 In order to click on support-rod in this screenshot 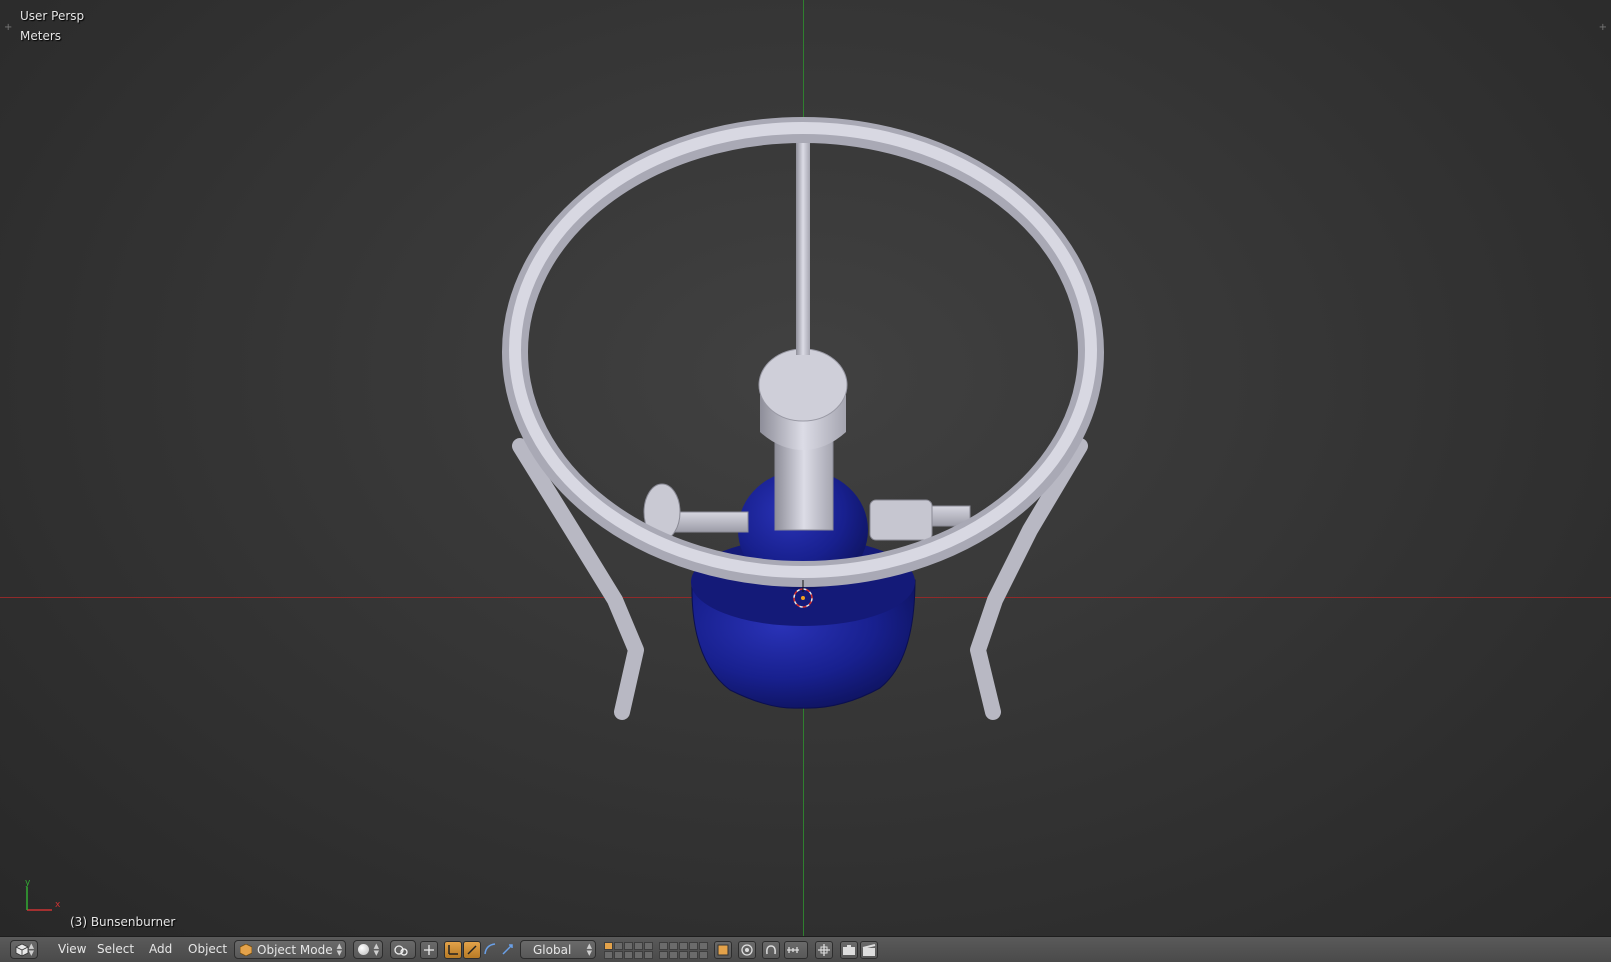, I will do `click(803, 247)`.